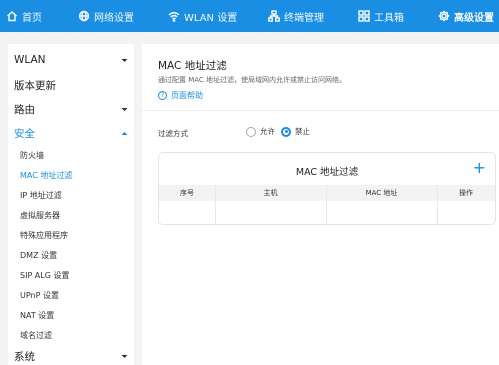 This screenshot has height=365, width=499. What do you see at coordinates (74, 275) in the screenshot?
I see `sidebar-item-sip-alg: SIP ALG 设置` at bounding box center [74, 275].